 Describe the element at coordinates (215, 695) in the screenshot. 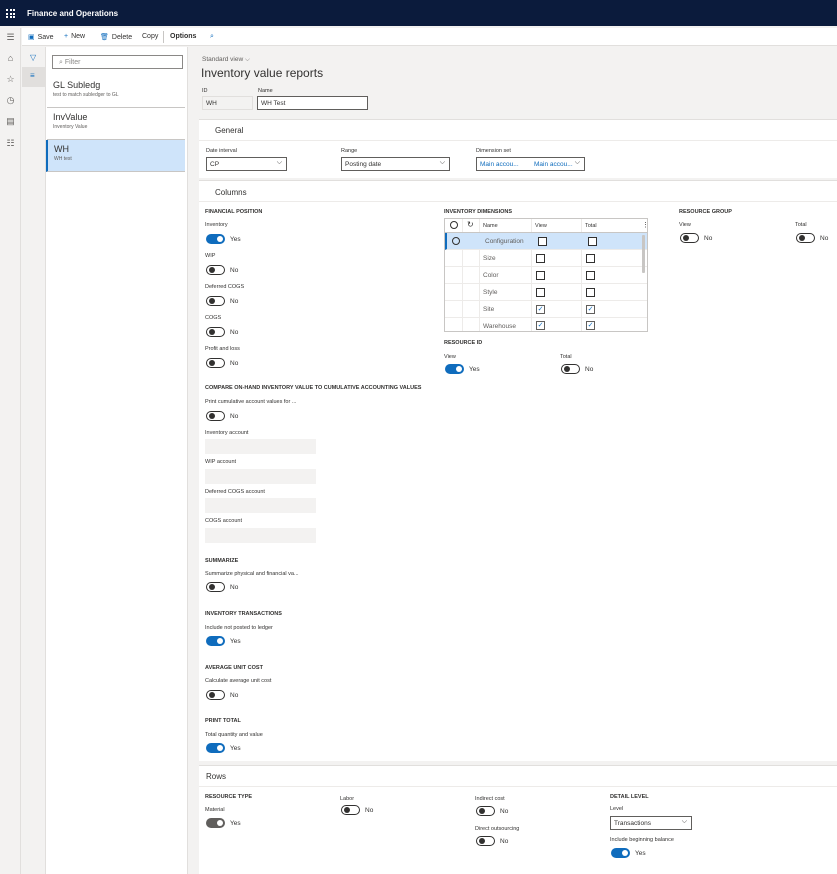

I see `average-unit-cost-toggle` at that location.